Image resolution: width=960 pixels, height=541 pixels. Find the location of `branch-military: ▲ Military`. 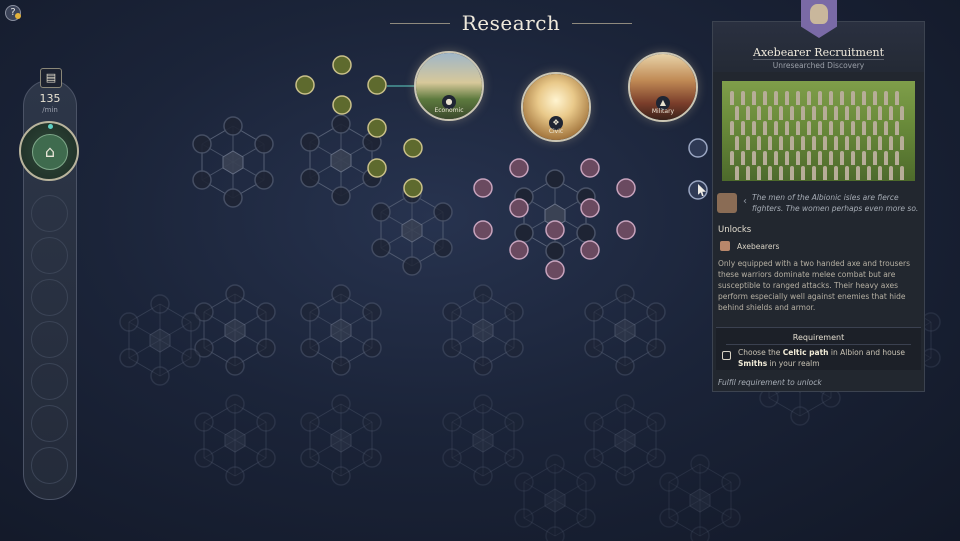

branch-military: ▲ Military is located at coordinates (663, 87).